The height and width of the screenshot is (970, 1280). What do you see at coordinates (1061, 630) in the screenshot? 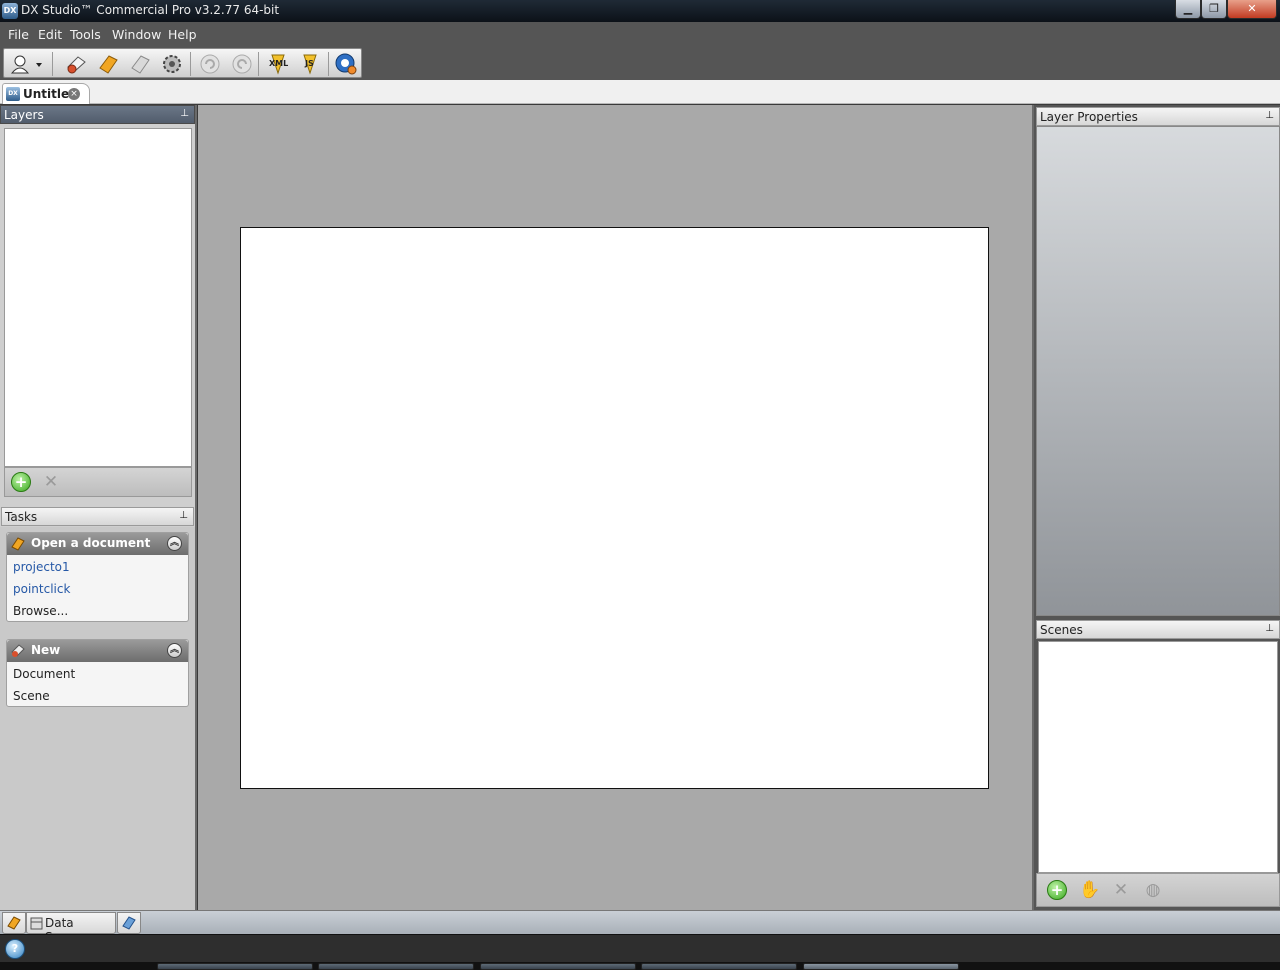
I see `scenes-title: Scenes` at bounding box center [1061, 630].